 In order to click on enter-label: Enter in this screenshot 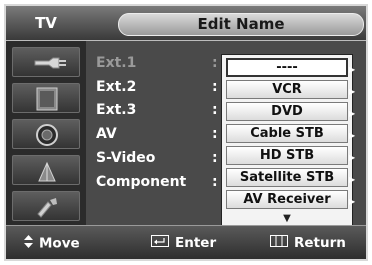, I will do `click(196, 243)`.